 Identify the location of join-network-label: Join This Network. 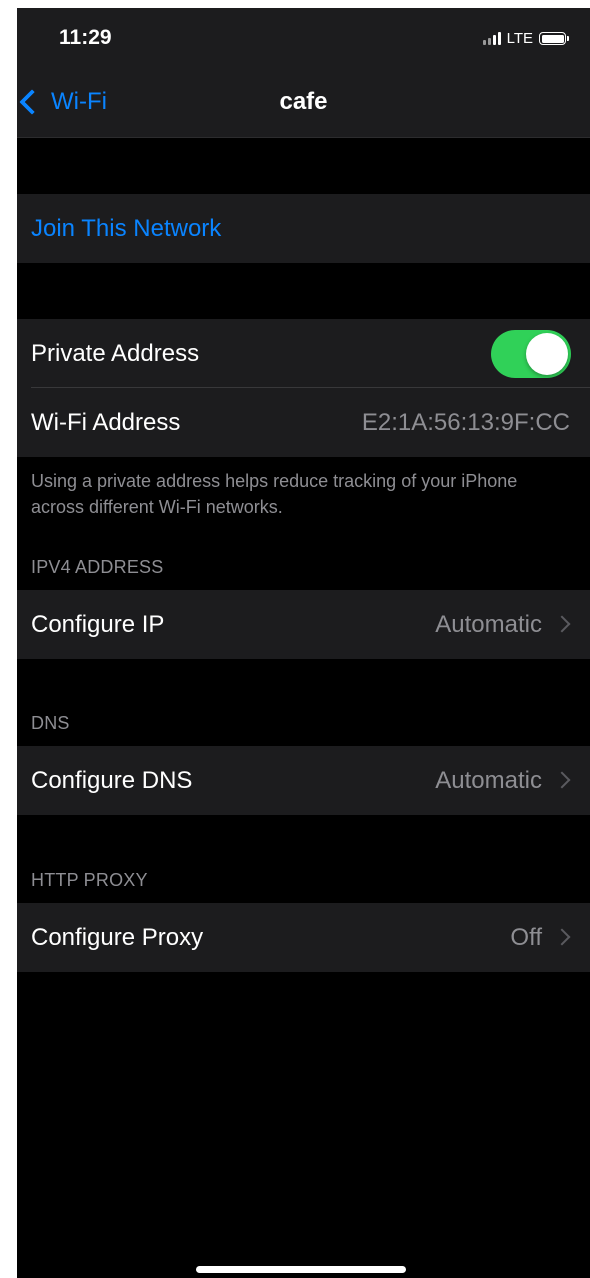
(126, 228).